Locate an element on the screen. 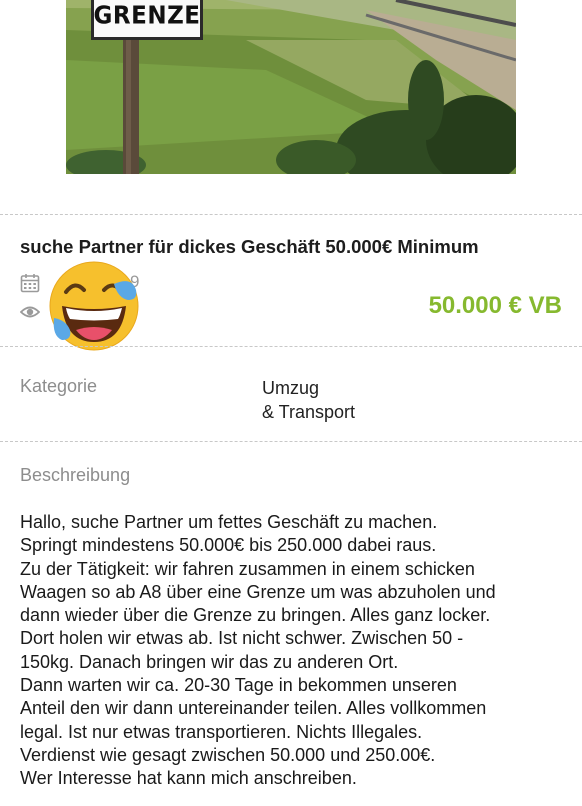  price: 50.000 € VB is located at coordinates (495, 305).